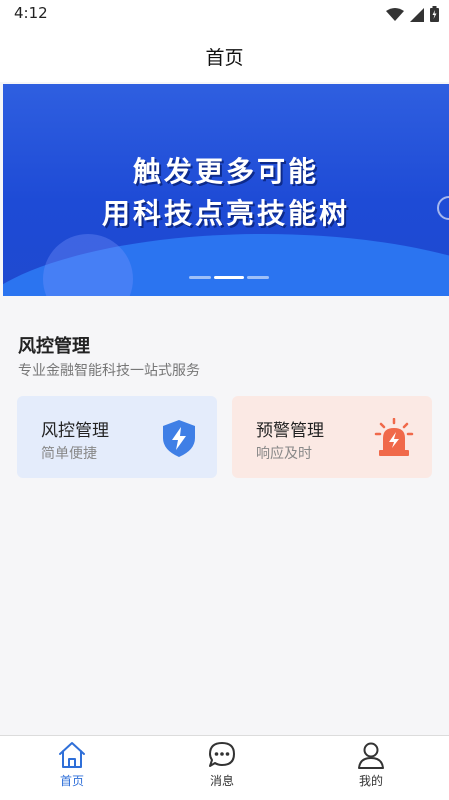 The image size is (449, 800). What do you see at coordinates (54, 346) in the screenshot?
I see `section-title: 风控管理` at bounding box center [54, 346].